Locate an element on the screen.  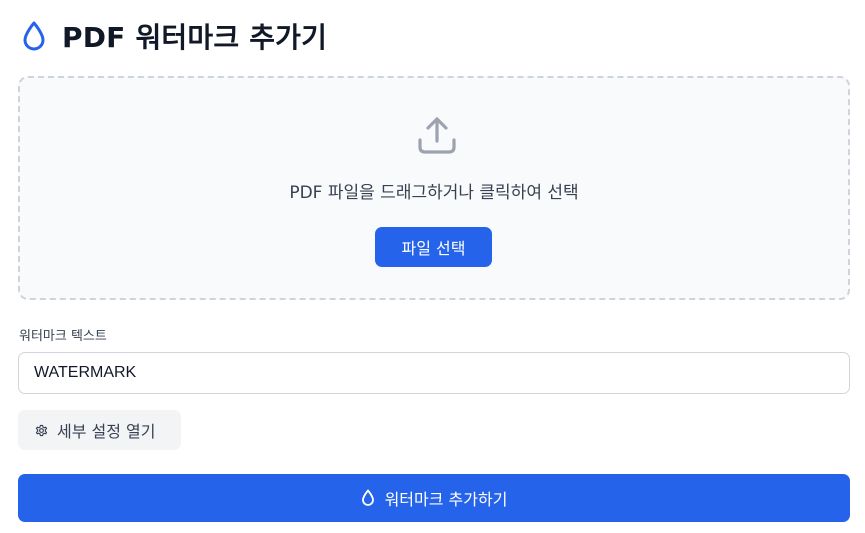
header: PDF 워터마크 추가기 is located at coordinates (173, 36).